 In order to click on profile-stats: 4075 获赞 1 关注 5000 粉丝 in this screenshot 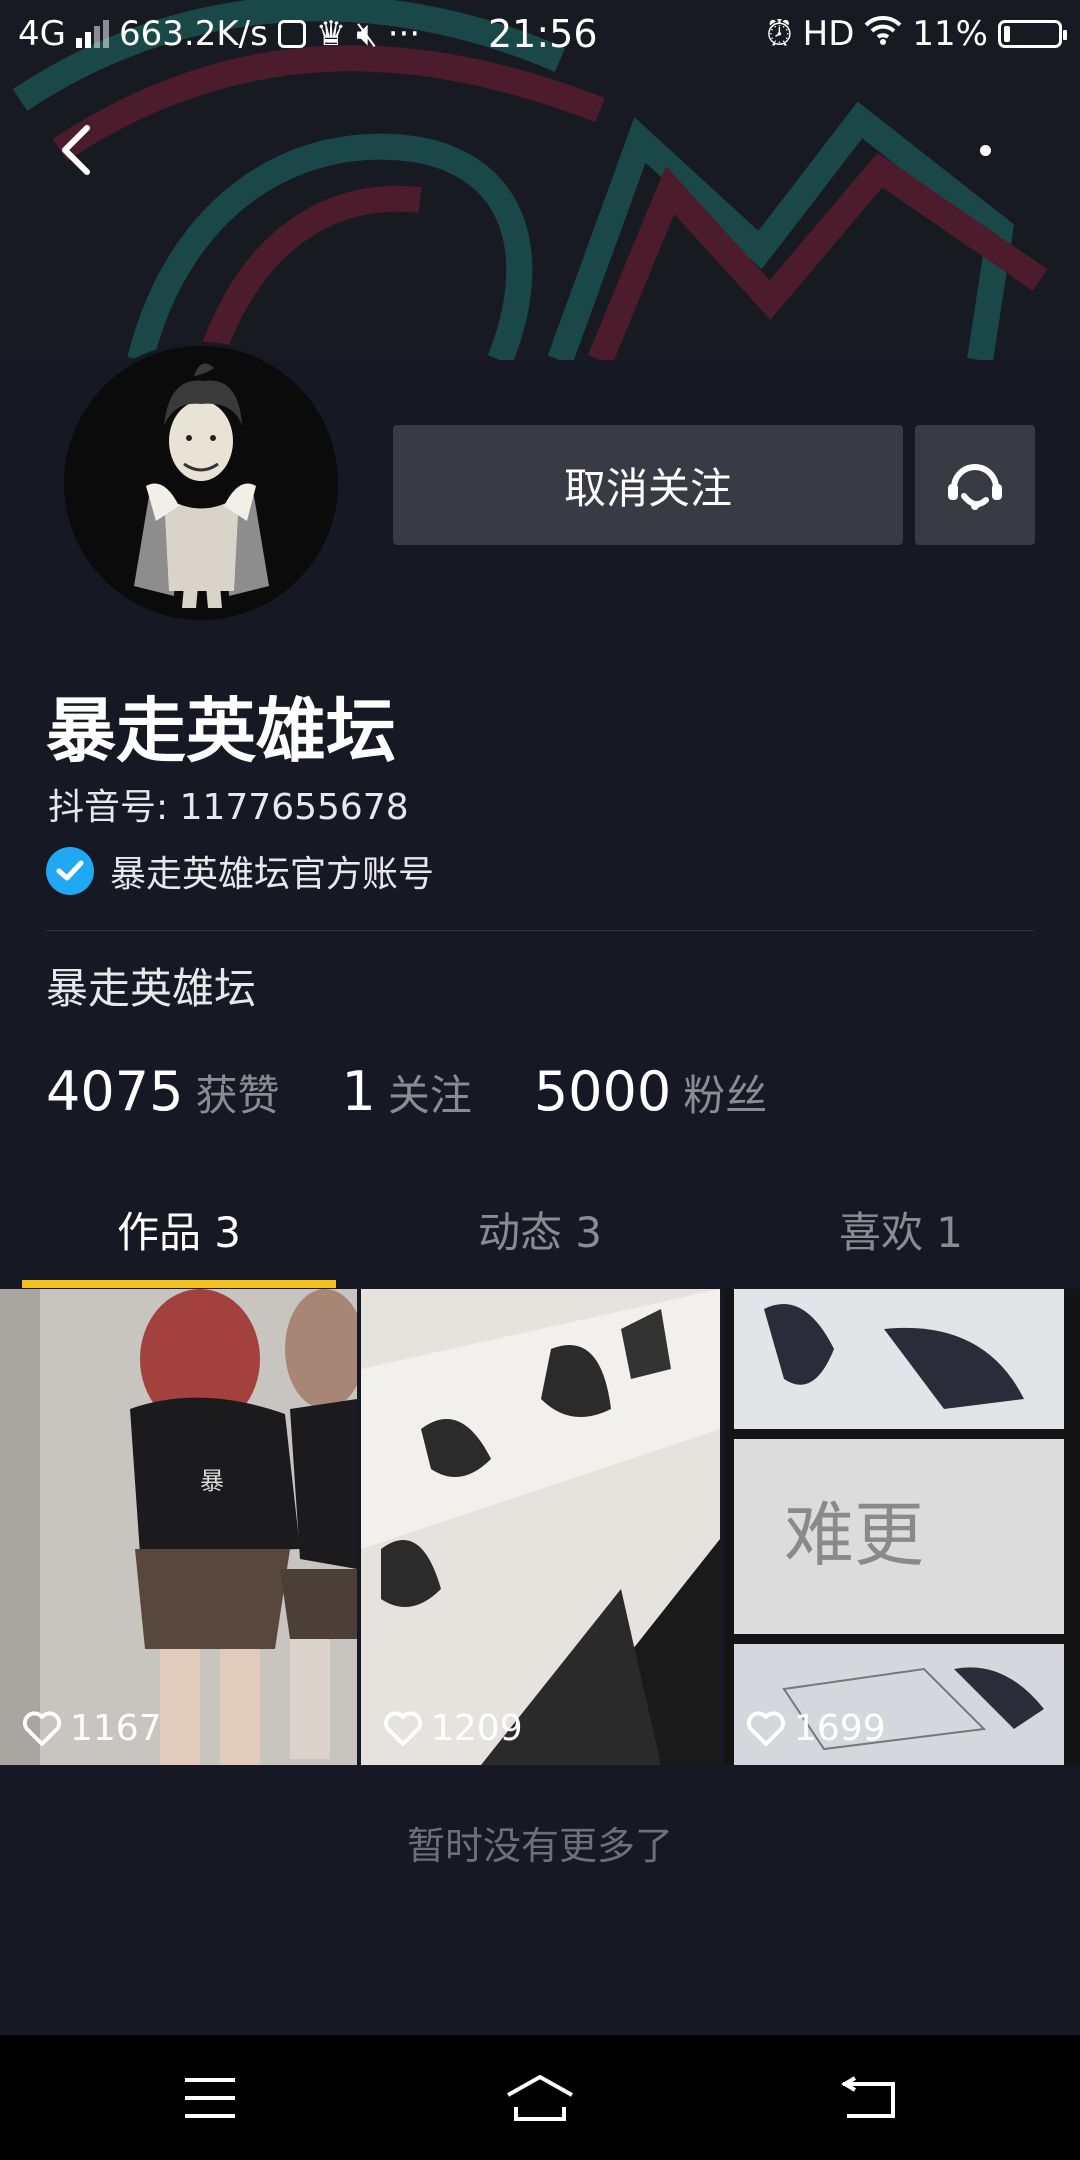, I will do `click(437, 1091)`.